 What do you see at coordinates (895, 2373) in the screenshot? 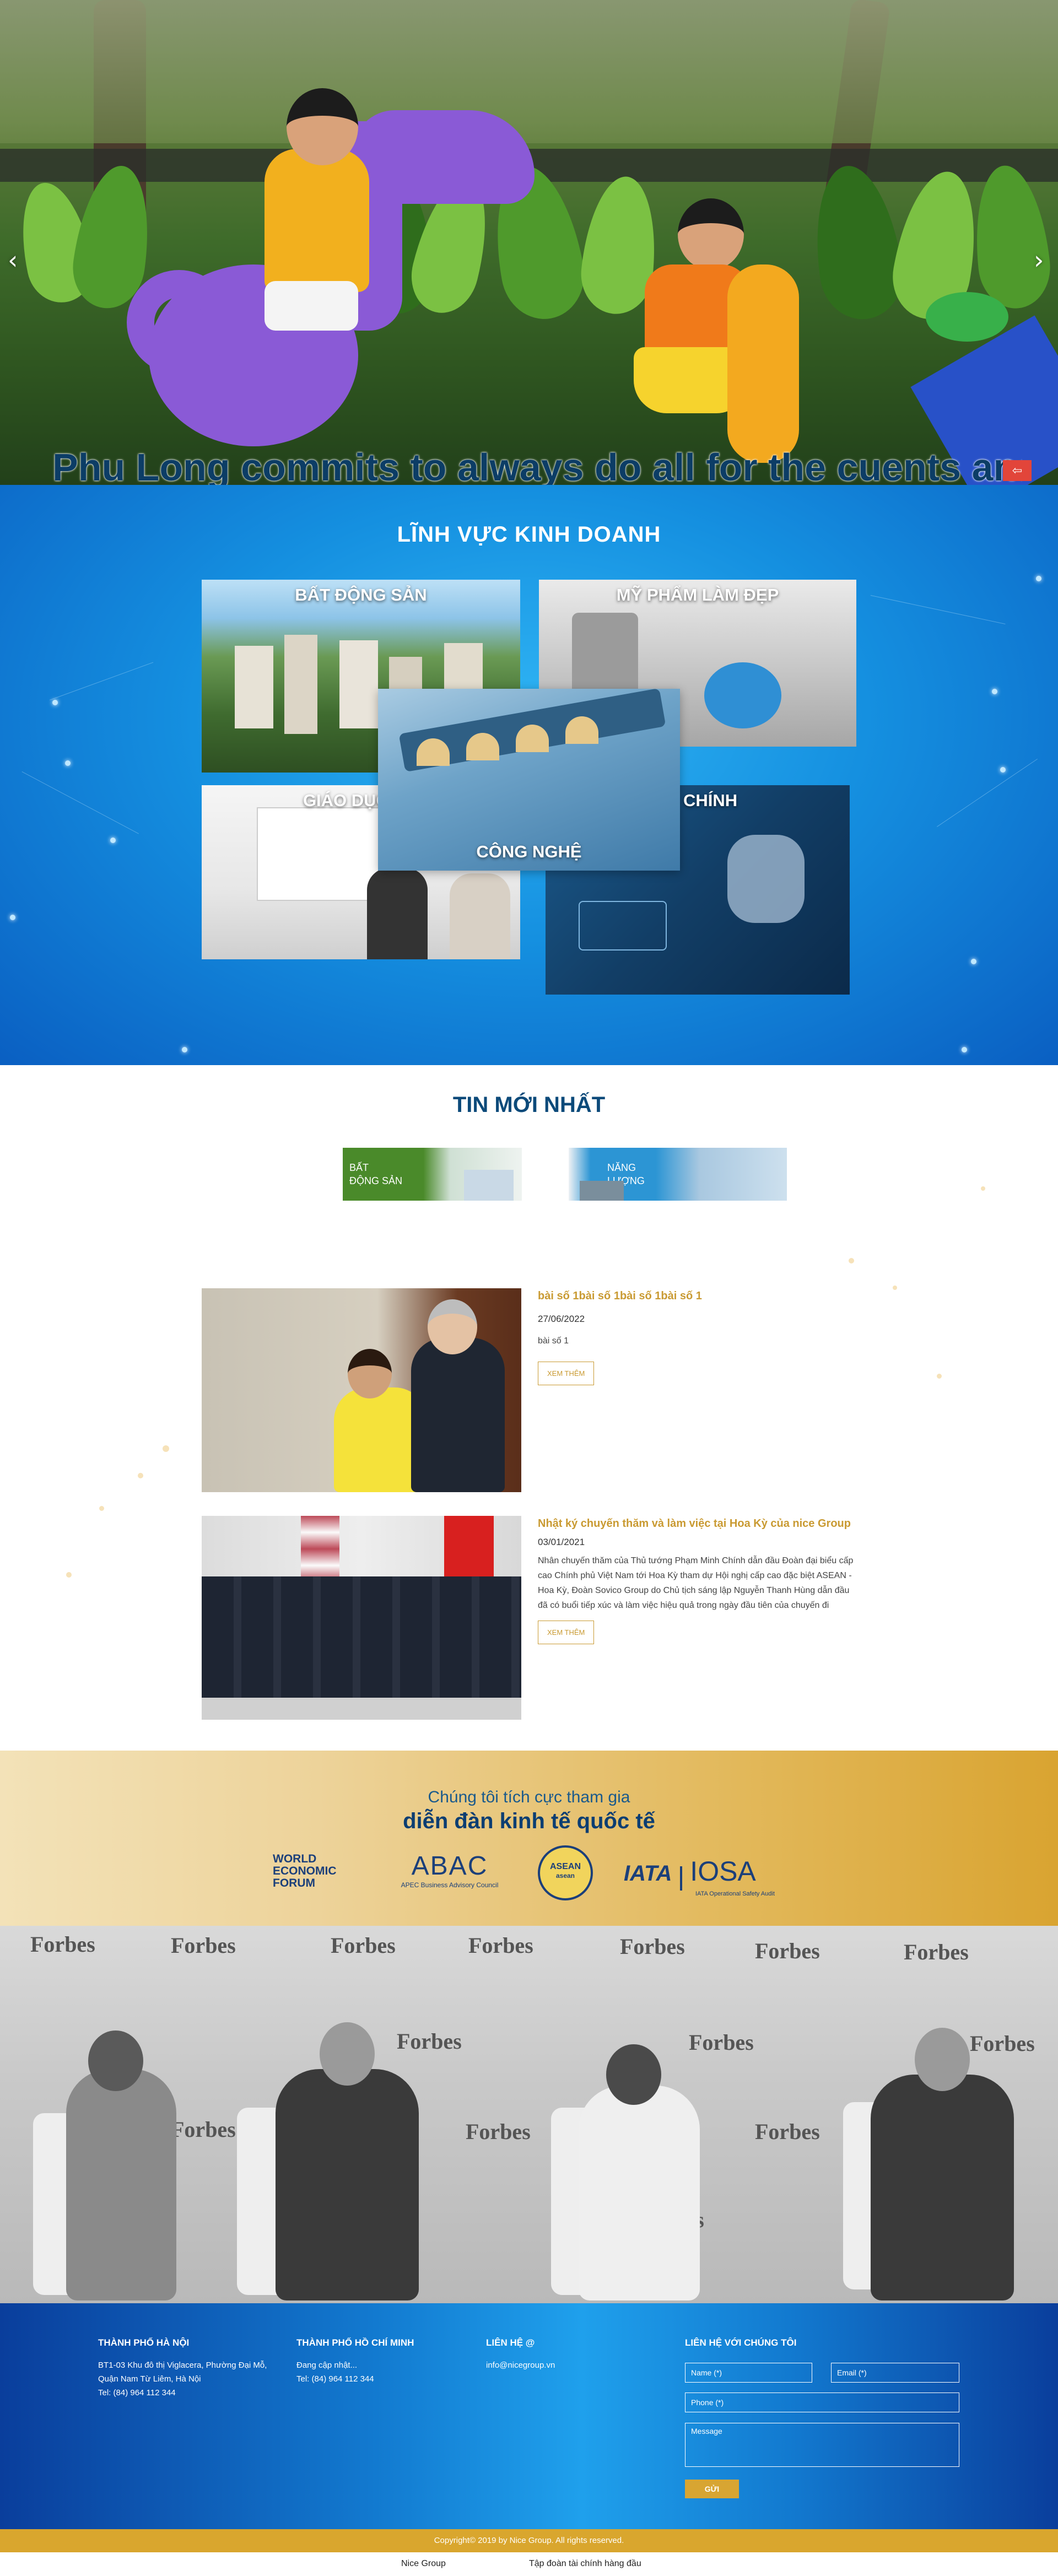
I see `email-field` at bounding box center [895, 2373].